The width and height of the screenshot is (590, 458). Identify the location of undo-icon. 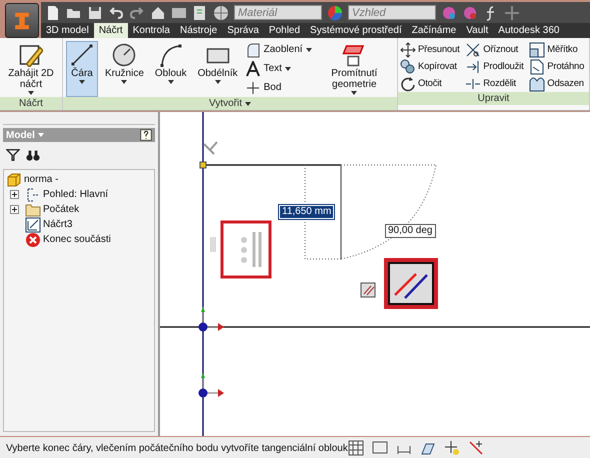
(116, 12).